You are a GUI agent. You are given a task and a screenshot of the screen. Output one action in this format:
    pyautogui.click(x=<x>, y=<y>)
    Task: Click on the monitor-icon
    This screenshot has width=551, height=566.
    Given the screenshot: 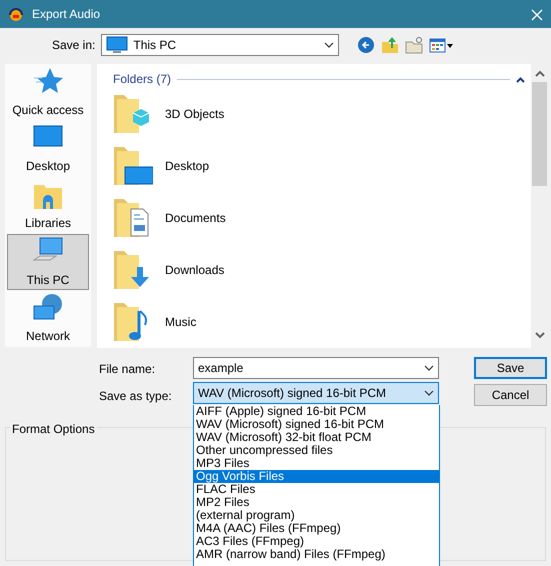 What is the action you would take?
    pyautogui.click(x=117, y=45)
    